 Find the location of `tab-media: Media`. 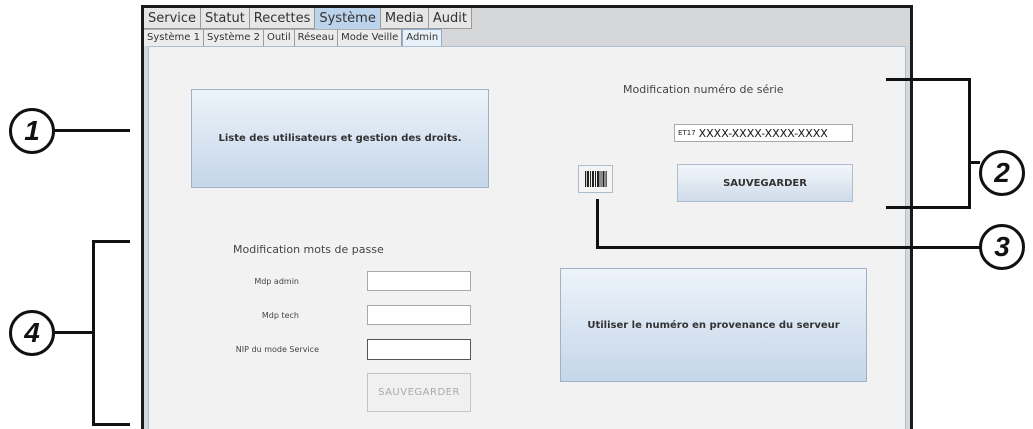

tab-media: Media is located at coordinates (404, 18).